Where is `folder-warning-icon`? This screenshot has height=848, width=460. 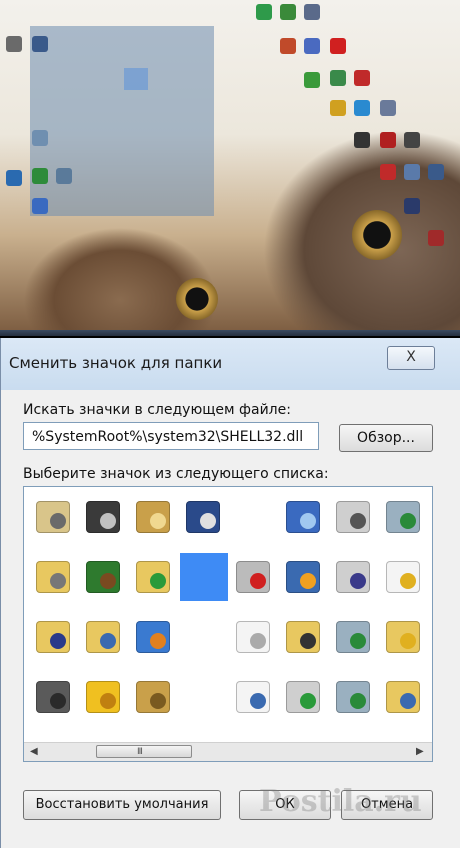 folder-warning-icon is located at coordinates (404, 637).